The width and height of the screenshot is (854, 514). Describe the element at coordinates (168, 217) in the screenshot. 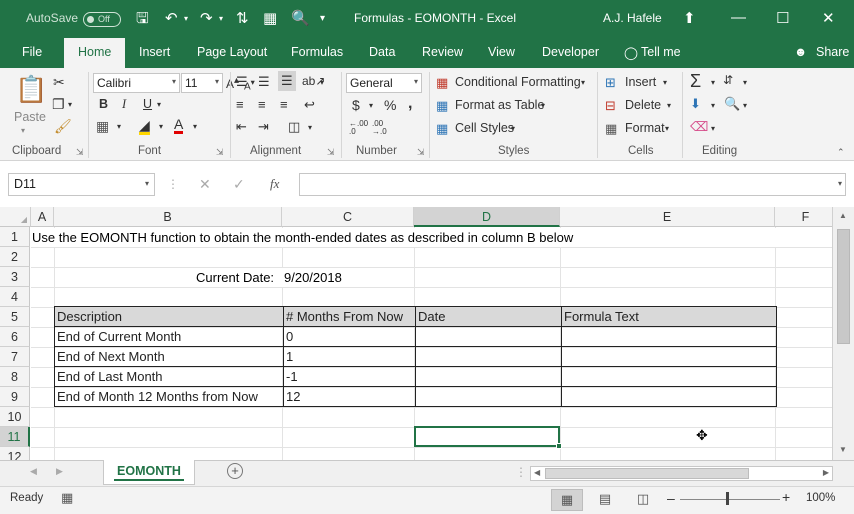

I see `column-header-b: B` at that location.